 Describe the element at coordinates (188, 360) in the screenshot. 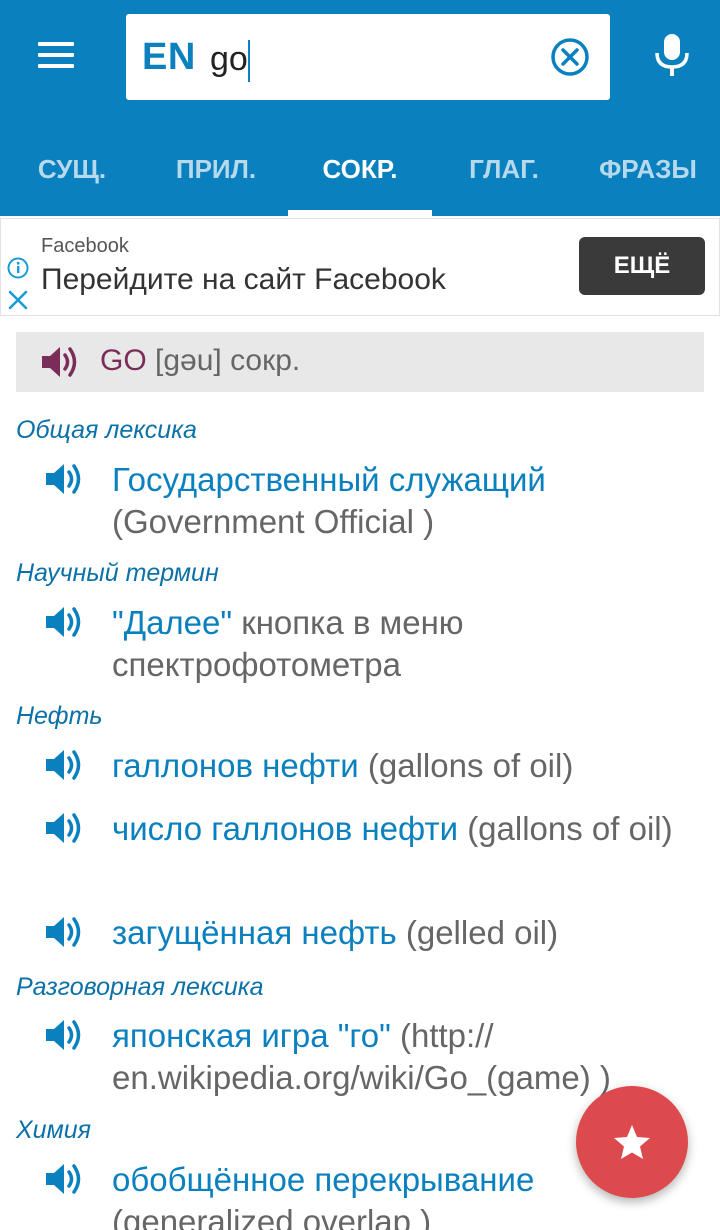

I see `transcription: [ɡəu]` at that location.